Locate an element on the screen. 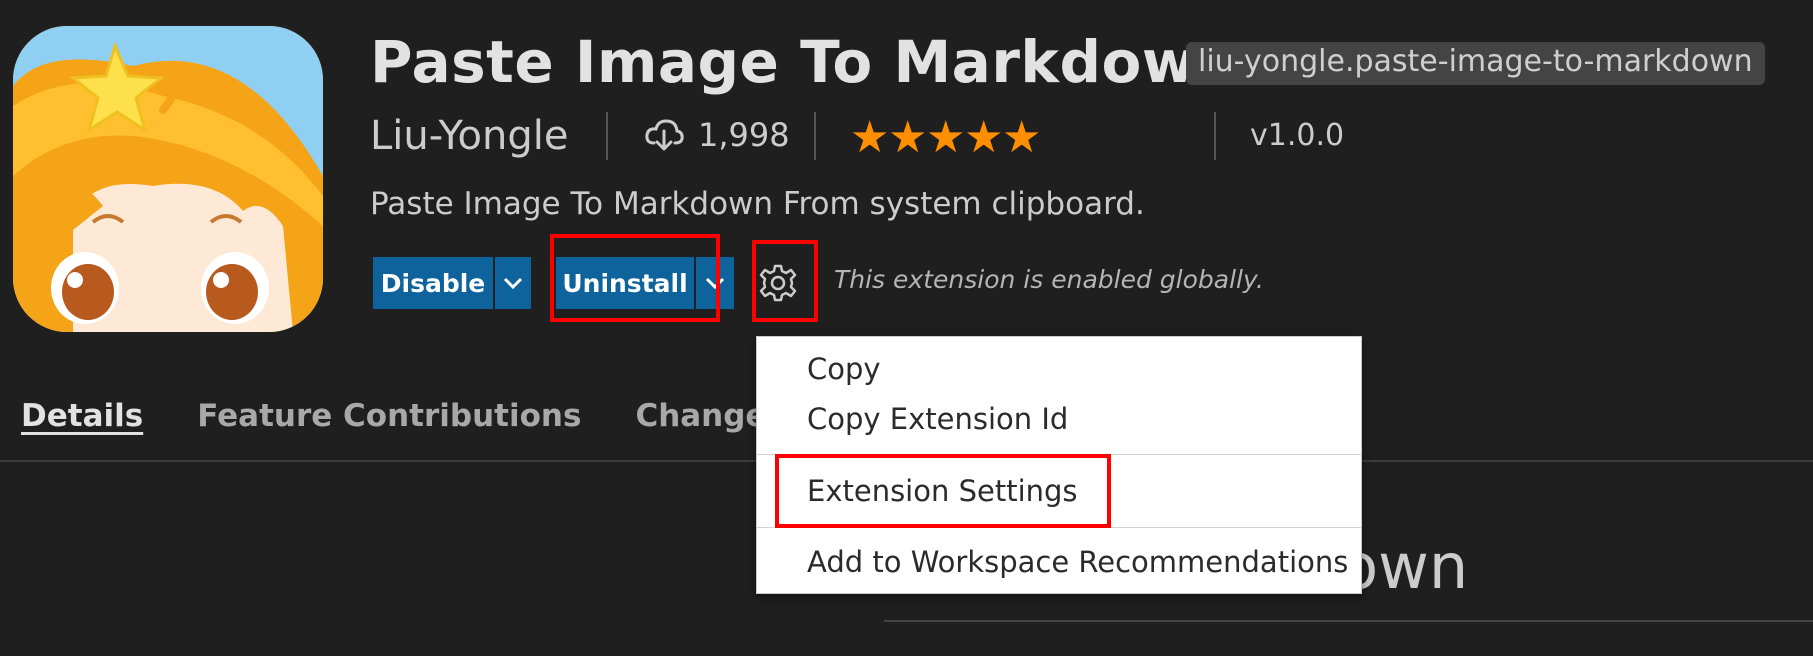 The height and width of the screenshot is (656, 1813). extension-status-text: This extension is enabled globally. is located at coordinates (1049, 279).